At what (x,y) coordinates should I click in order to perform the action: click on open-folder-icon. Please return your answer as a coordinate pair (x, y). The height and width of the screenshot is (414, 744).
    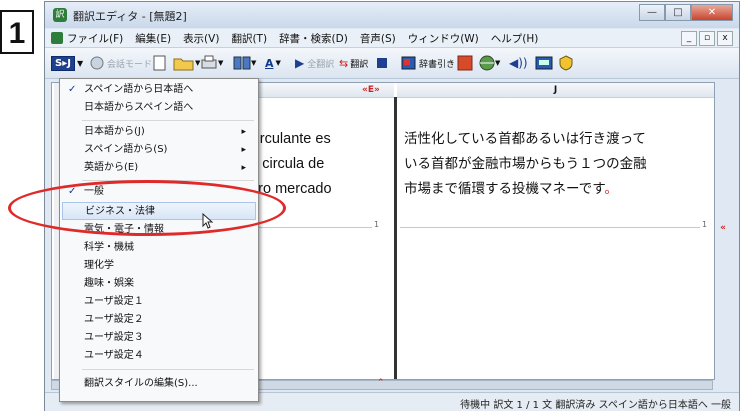
    Looking at the image, I should click on (183, 64).